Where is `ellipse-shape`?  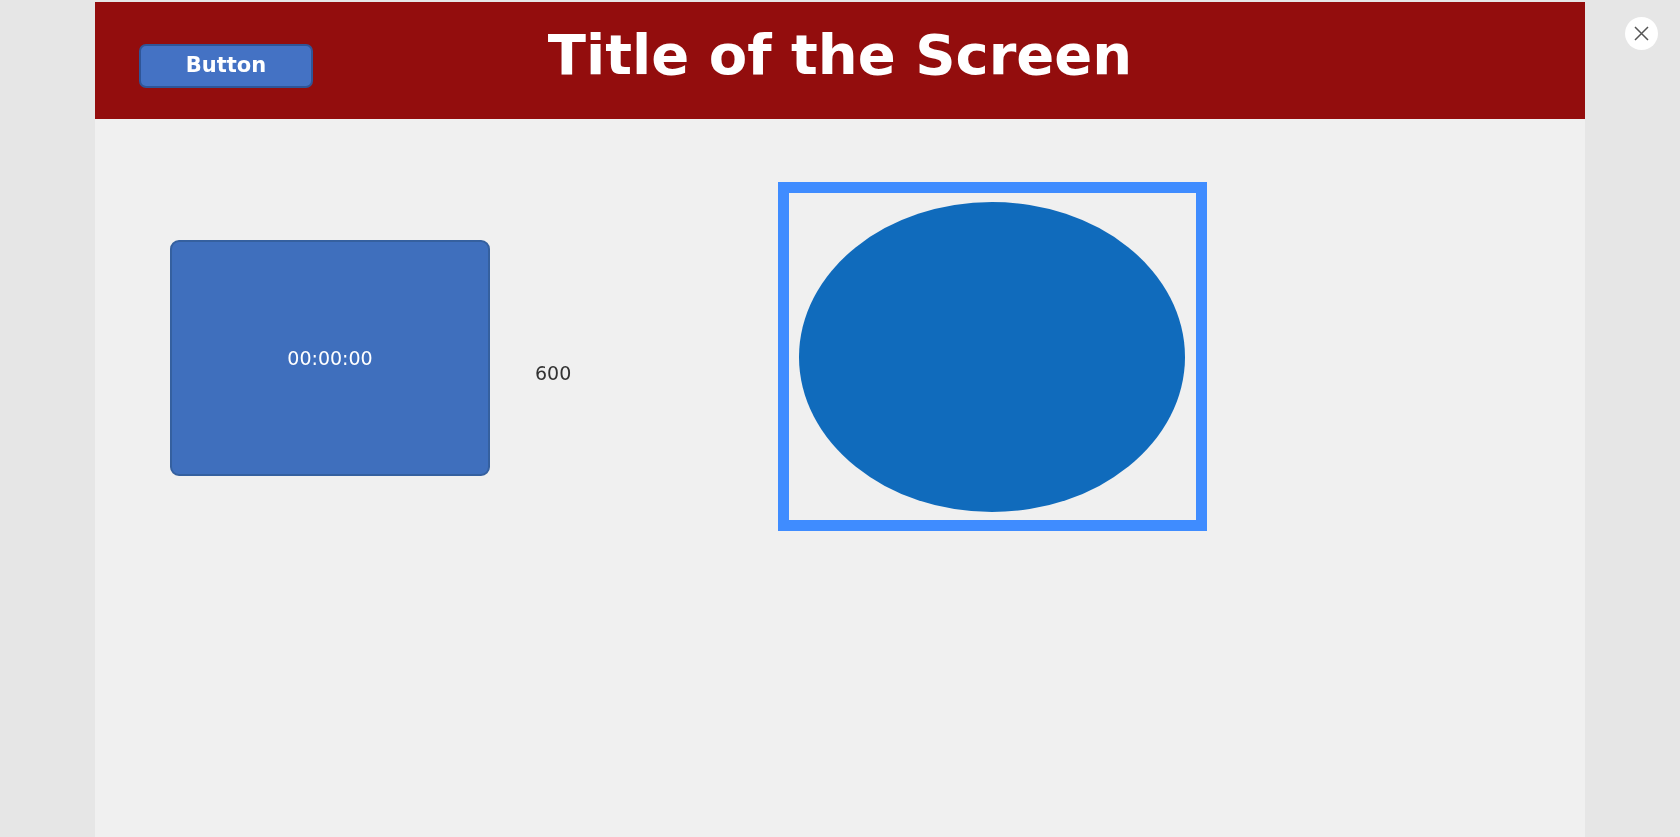
ellipse-shape is located at coordinates (992, 357).